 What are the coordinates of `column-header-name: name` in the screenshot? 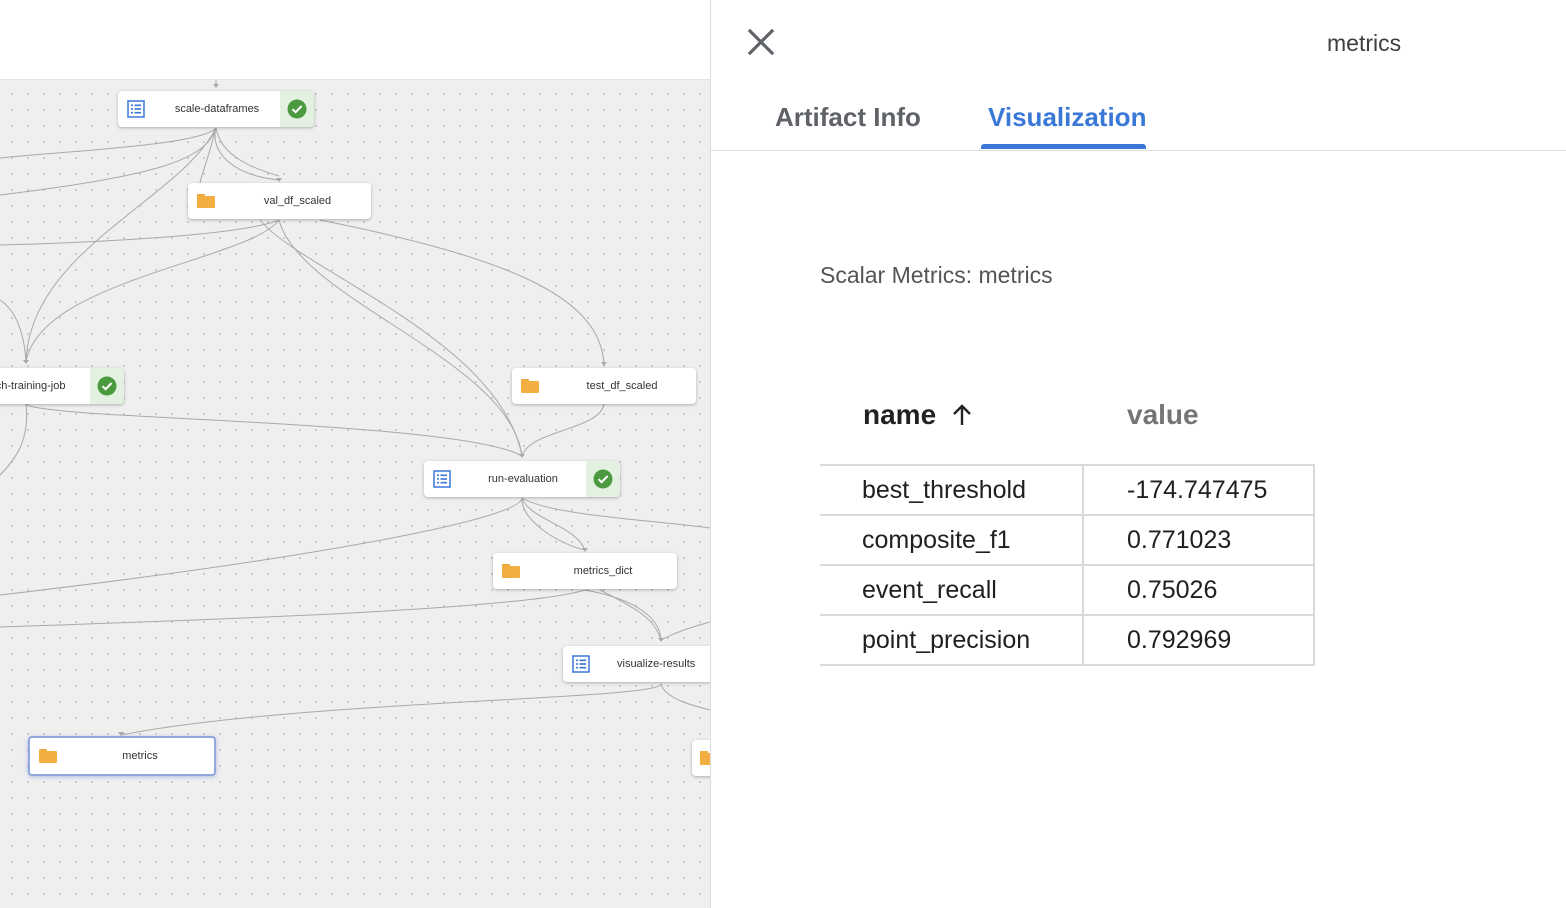 It's located at (917, 416).